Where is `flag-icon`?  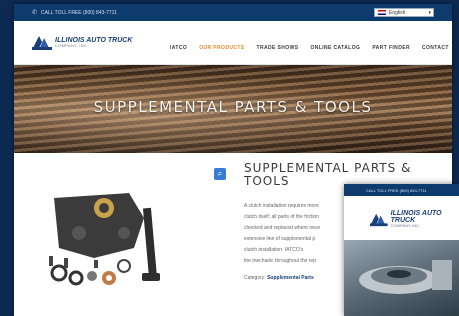
flag-icon is located at coordinates (382, 12).